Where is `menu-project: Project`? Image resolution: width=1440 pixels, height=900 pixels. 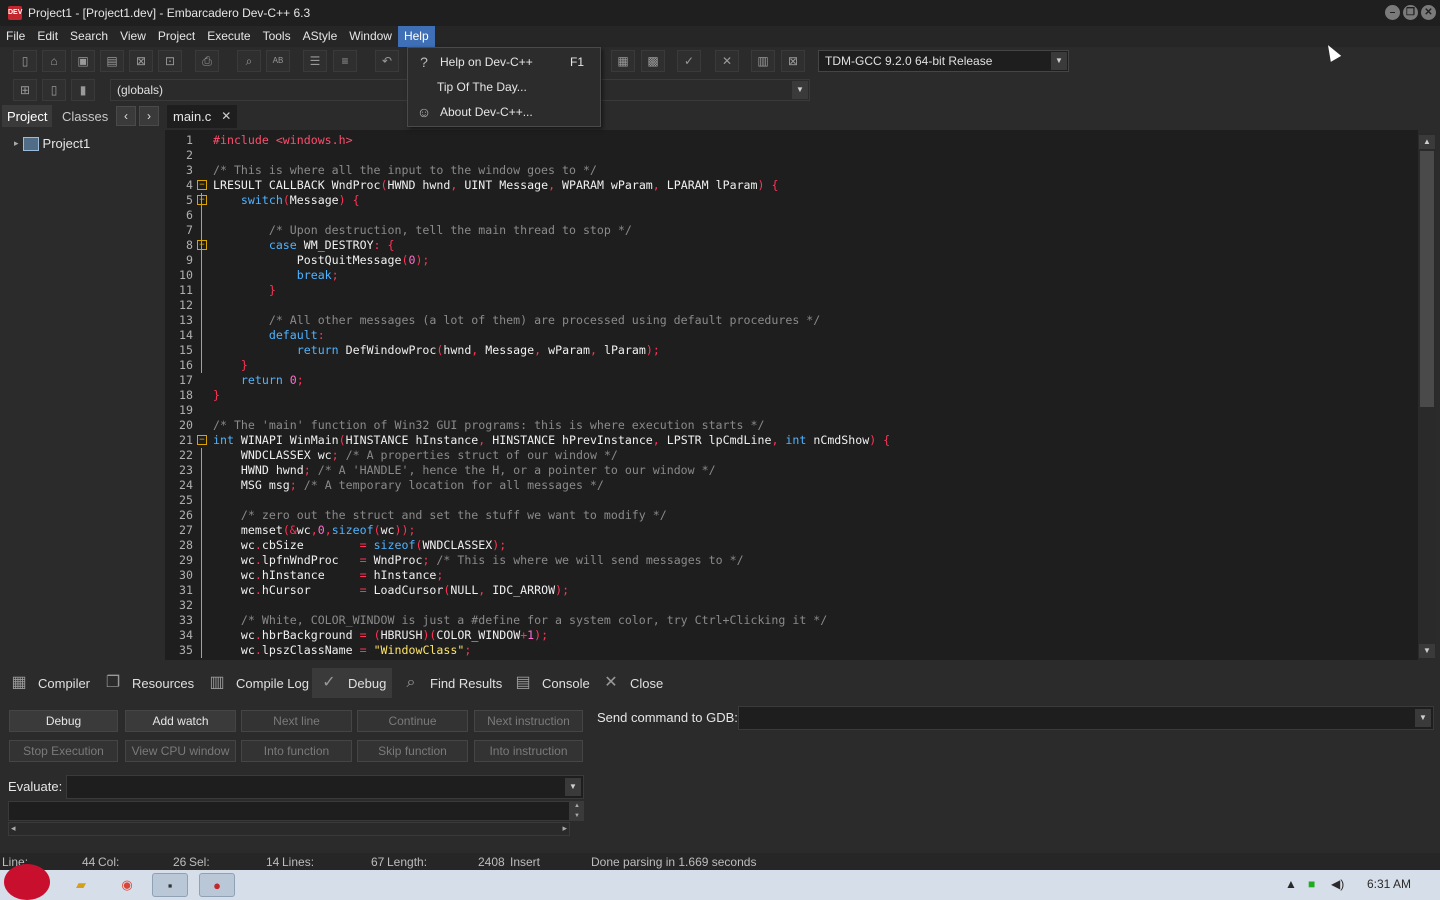 menu-project: Project is located at coordinates (176, 36).